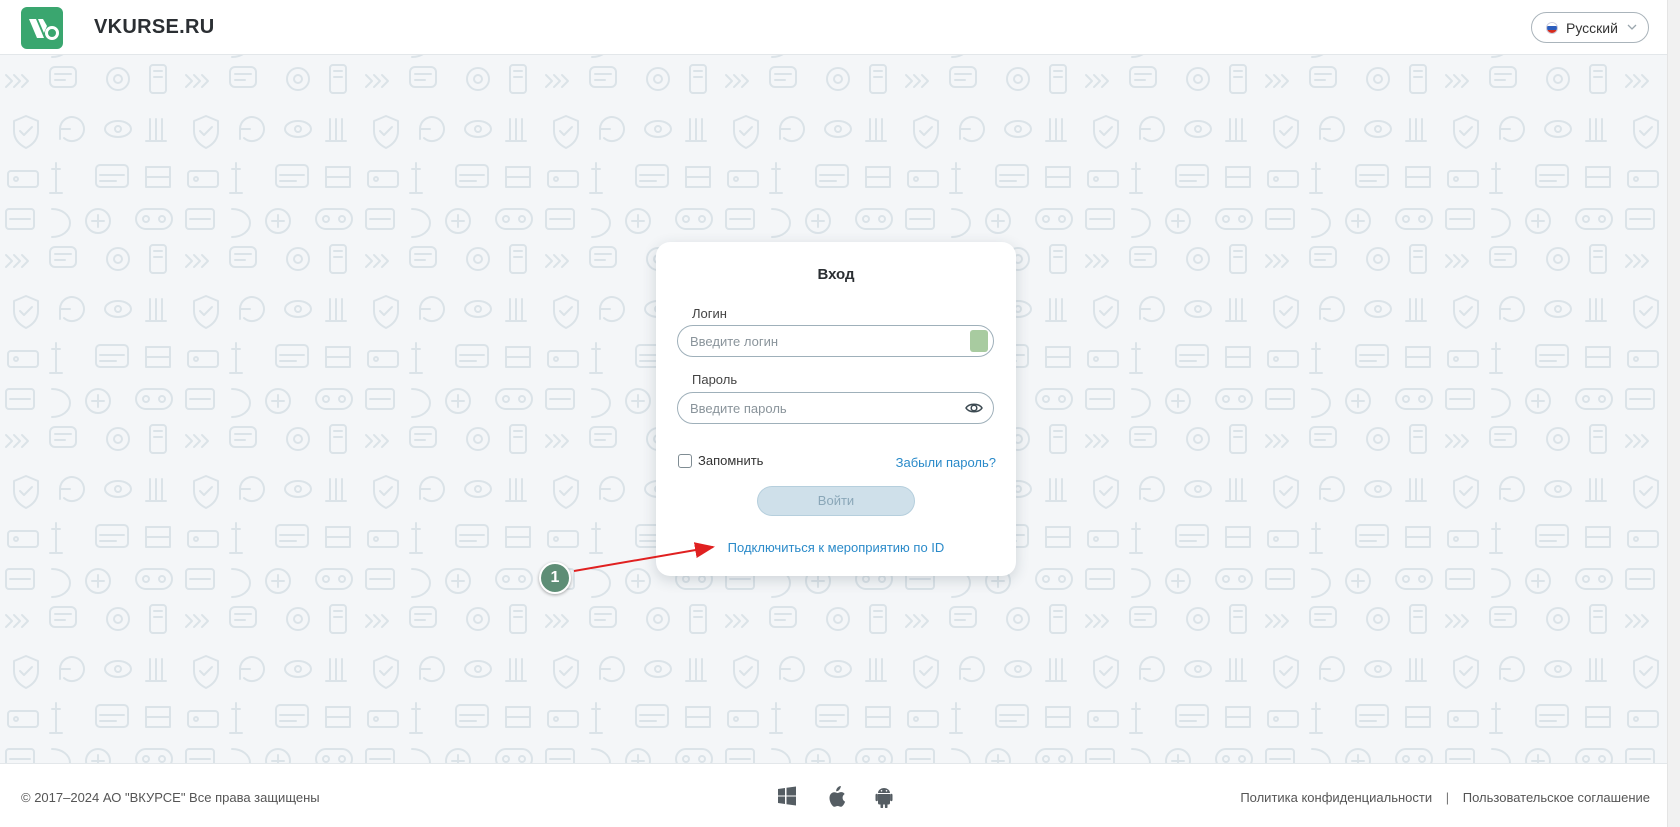  Describe the element at coordinates (555, 578) in the screenshot. I see `annotation-badge: 1` at that location.